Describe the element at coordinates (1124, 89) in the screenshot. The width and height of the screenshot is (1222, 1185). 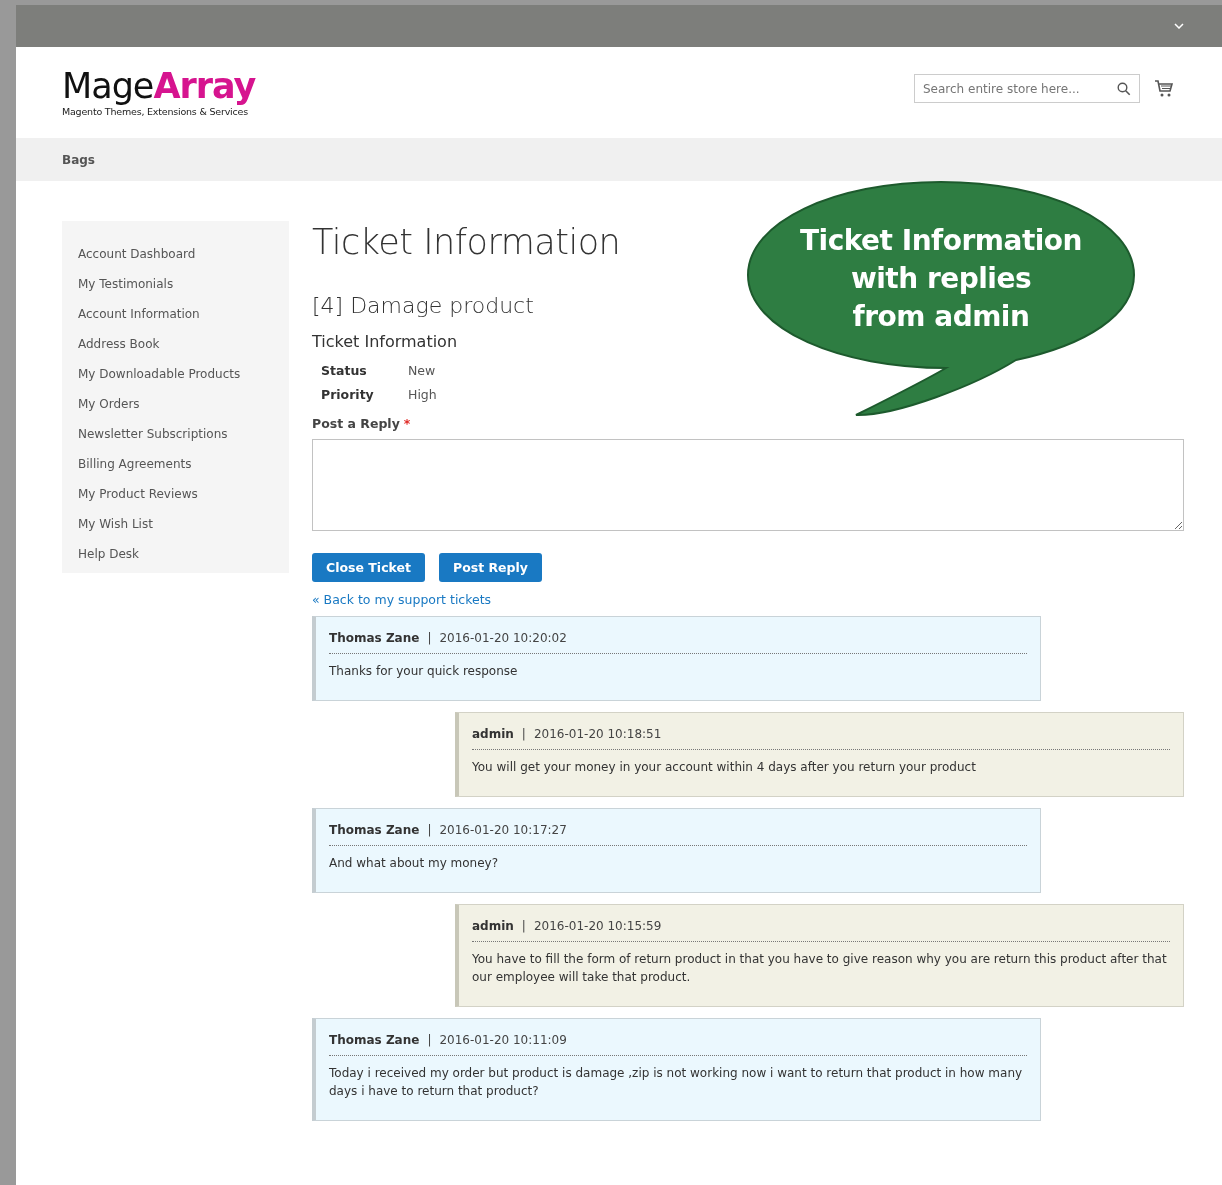
I see `search-icon` at that location.